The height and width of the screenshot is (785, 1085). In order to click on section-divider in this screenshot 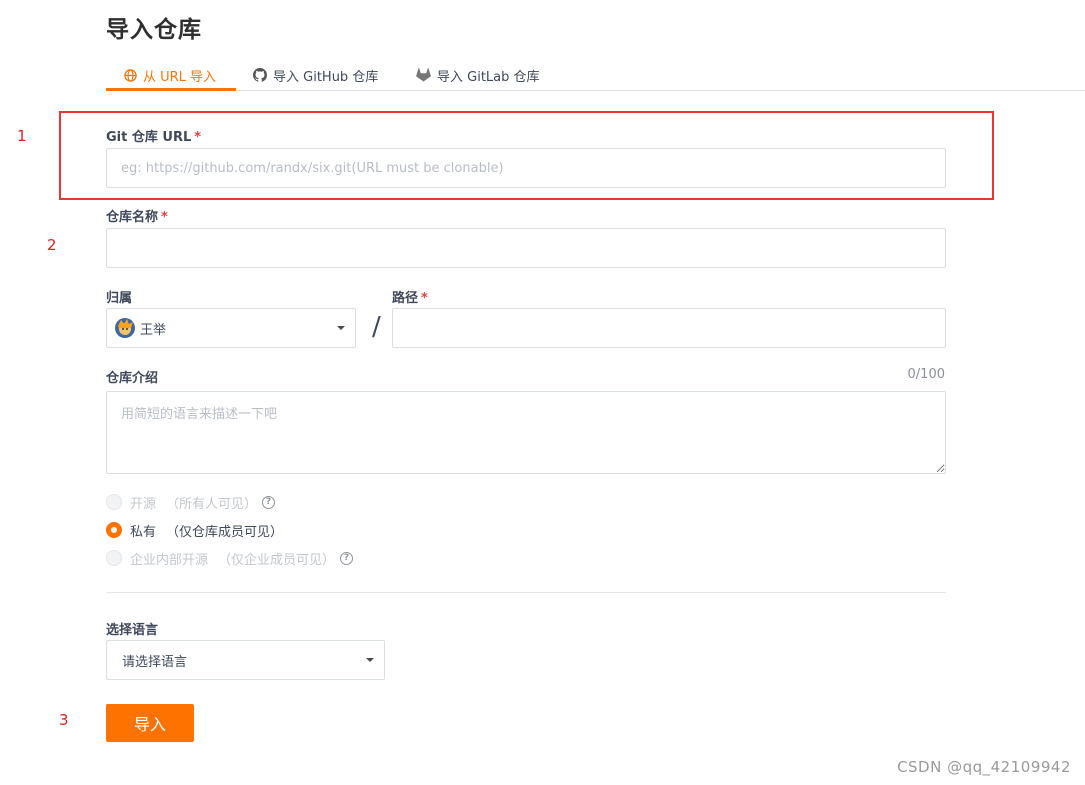, I will do `click(526, 592)`.